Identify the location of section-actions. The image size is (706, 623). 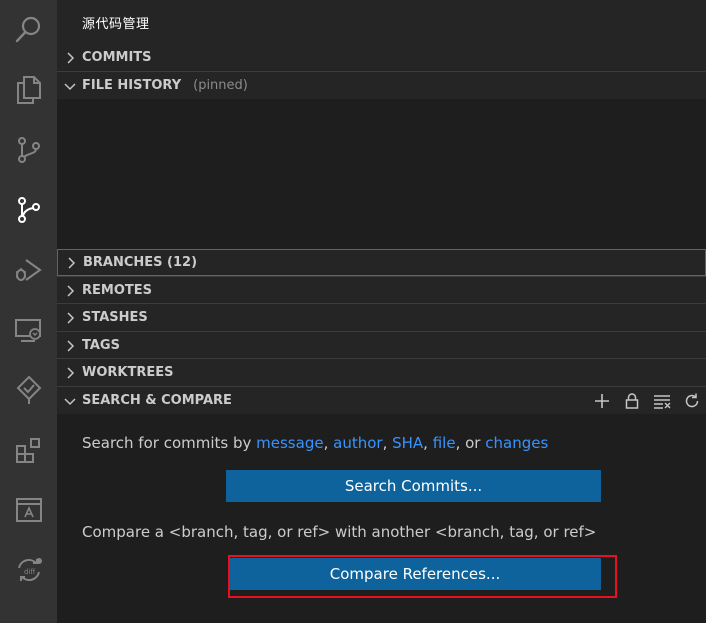
(647, 400).